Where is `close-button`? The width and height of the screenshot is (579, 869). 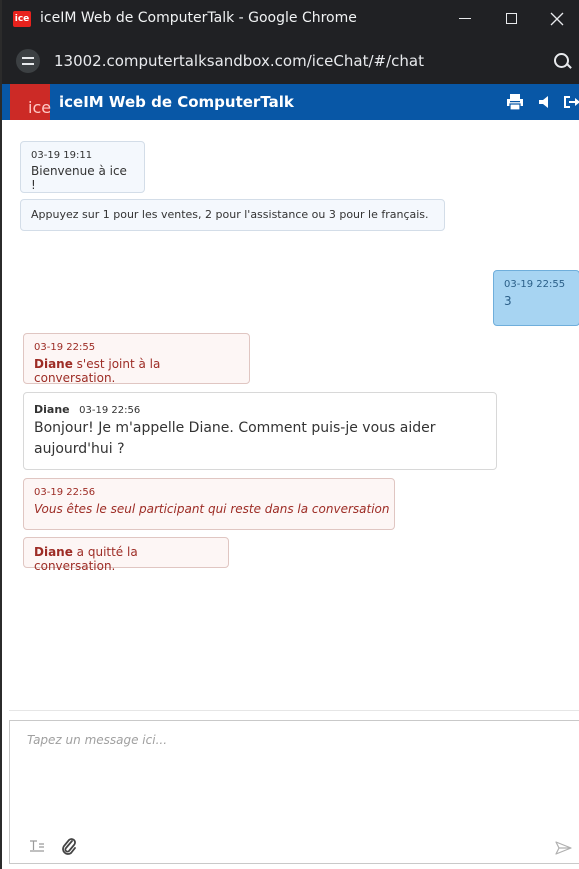
close-button is located at coordinates (556, 19).